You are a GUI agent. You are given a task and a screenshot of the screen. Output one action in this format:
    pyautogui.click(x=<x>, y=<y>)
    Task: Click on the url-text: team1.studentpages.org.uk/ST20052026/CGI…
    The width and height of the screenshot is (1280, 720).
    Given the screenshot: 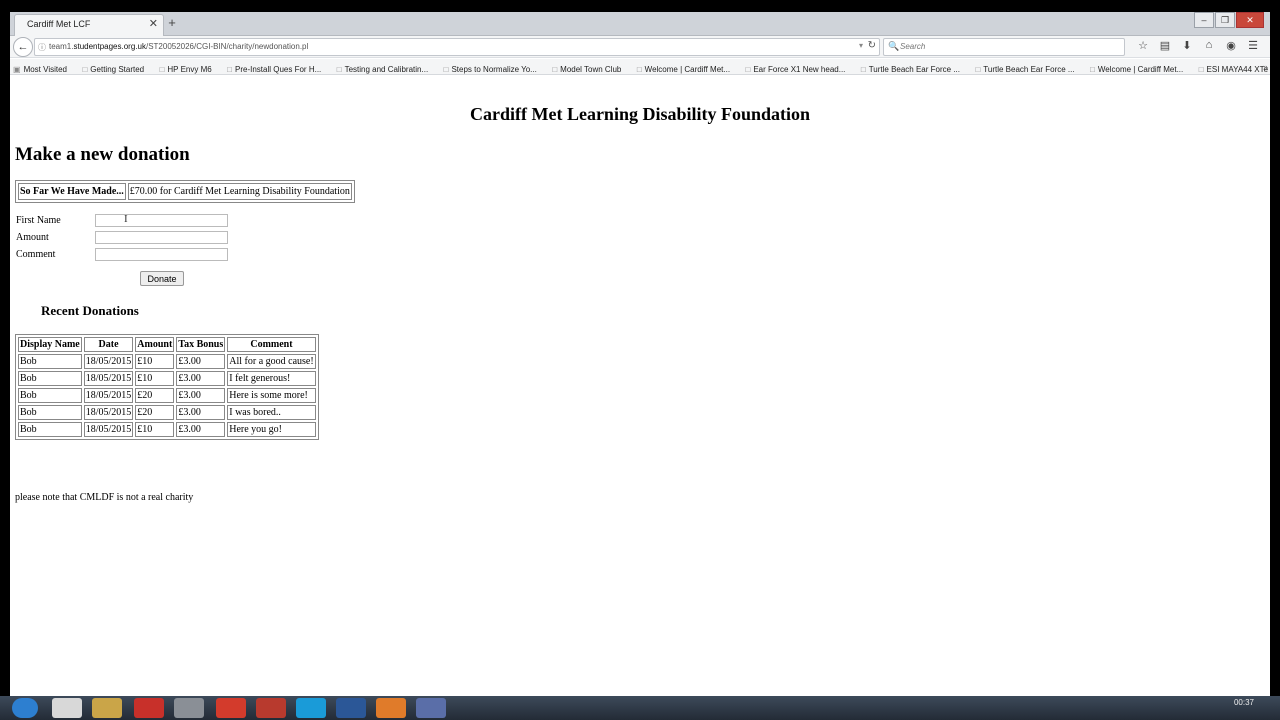 What is the action you would take?
    pyautogui.click(x=179, y=46)
    